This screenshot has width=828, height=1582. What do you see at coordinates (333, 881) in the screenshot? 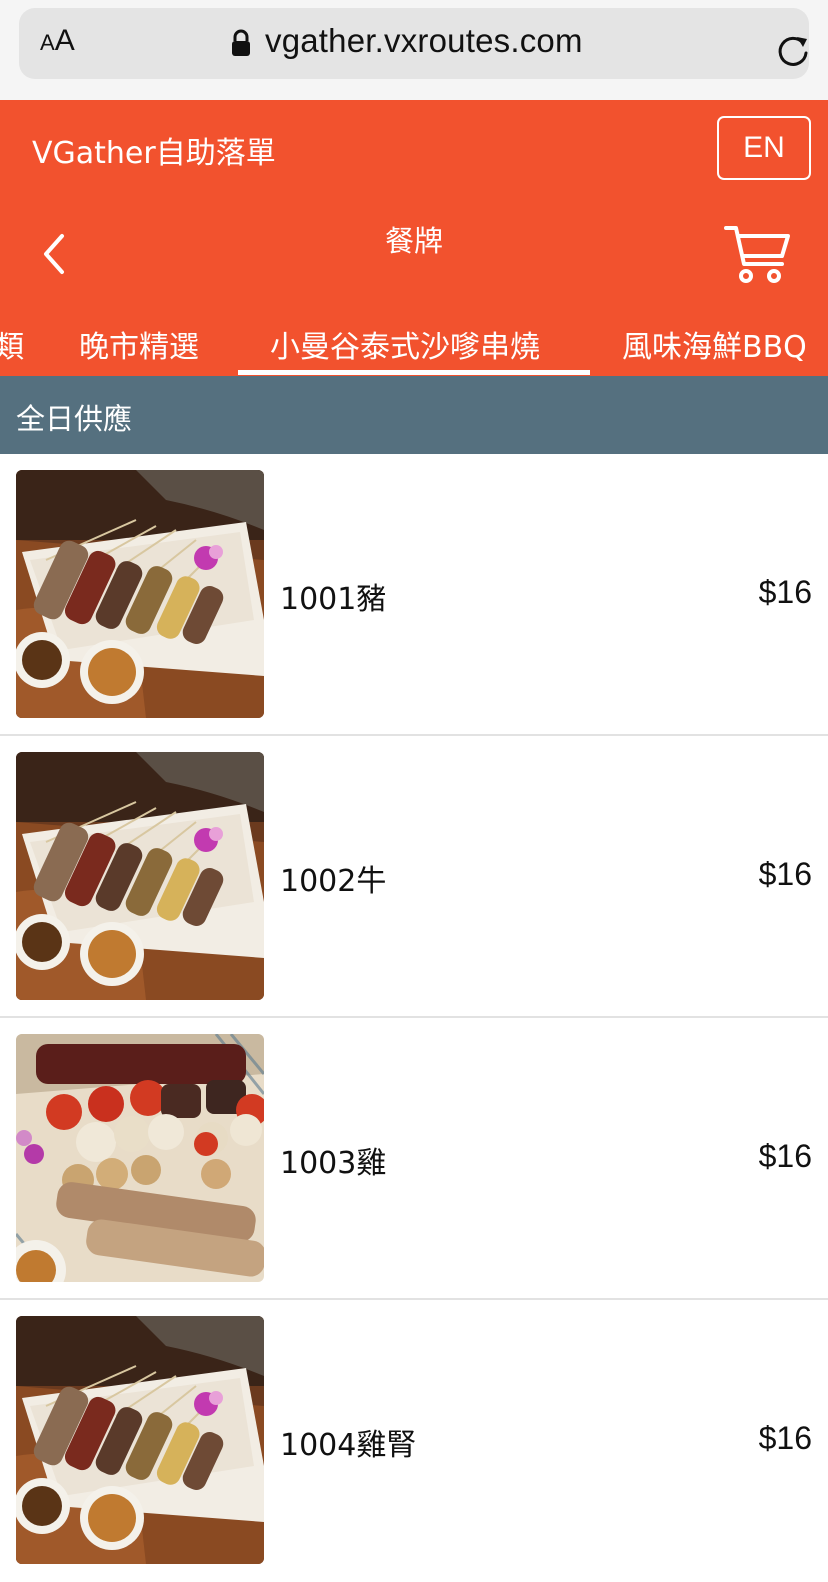
I see `item-name: 1002牛` at bounding box center [333, 881].